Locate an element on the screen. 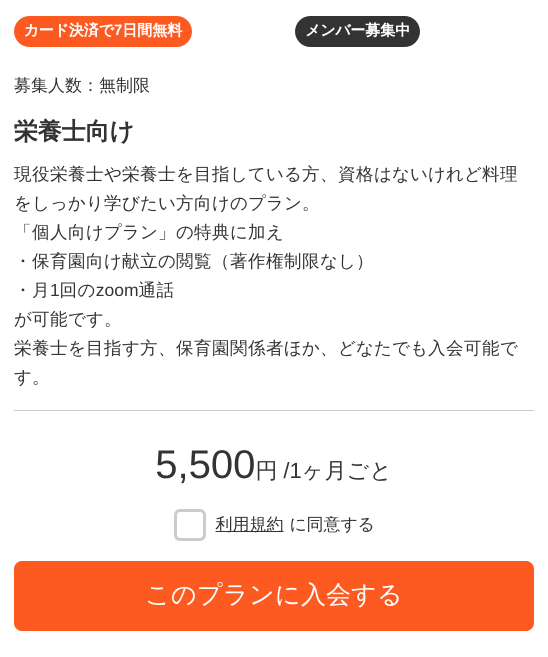  capacity-text: 募集人数：無制限 is located at coordinates (82, 85).